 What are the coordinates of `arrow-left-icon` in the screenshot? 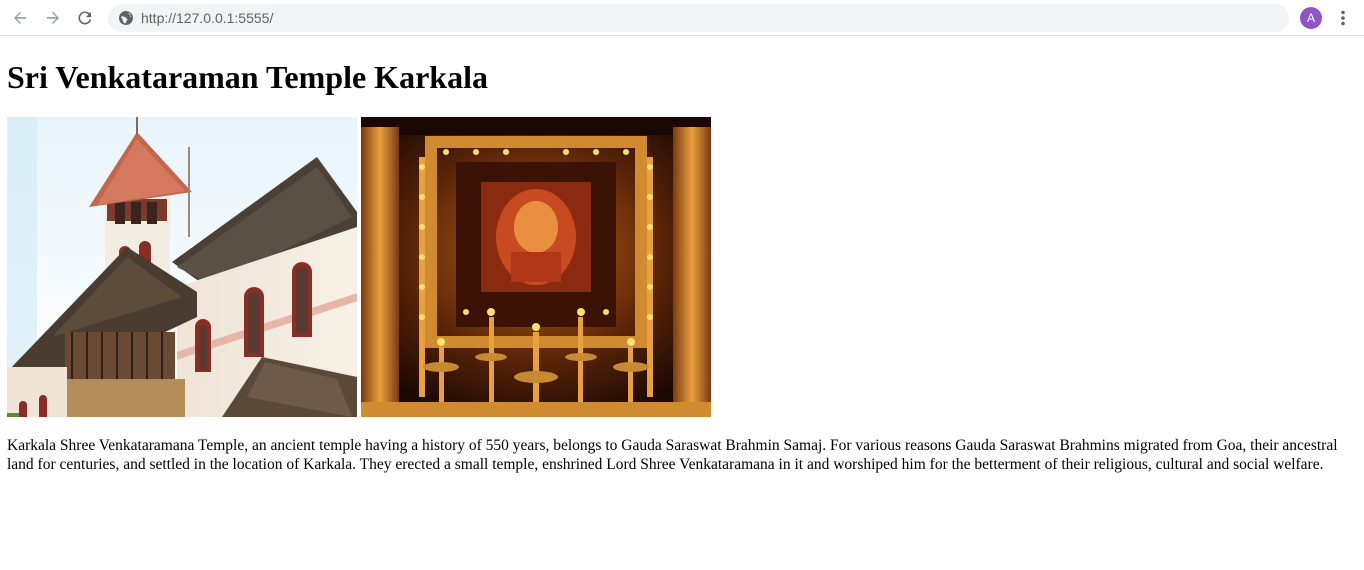 It's located at (20, 17).